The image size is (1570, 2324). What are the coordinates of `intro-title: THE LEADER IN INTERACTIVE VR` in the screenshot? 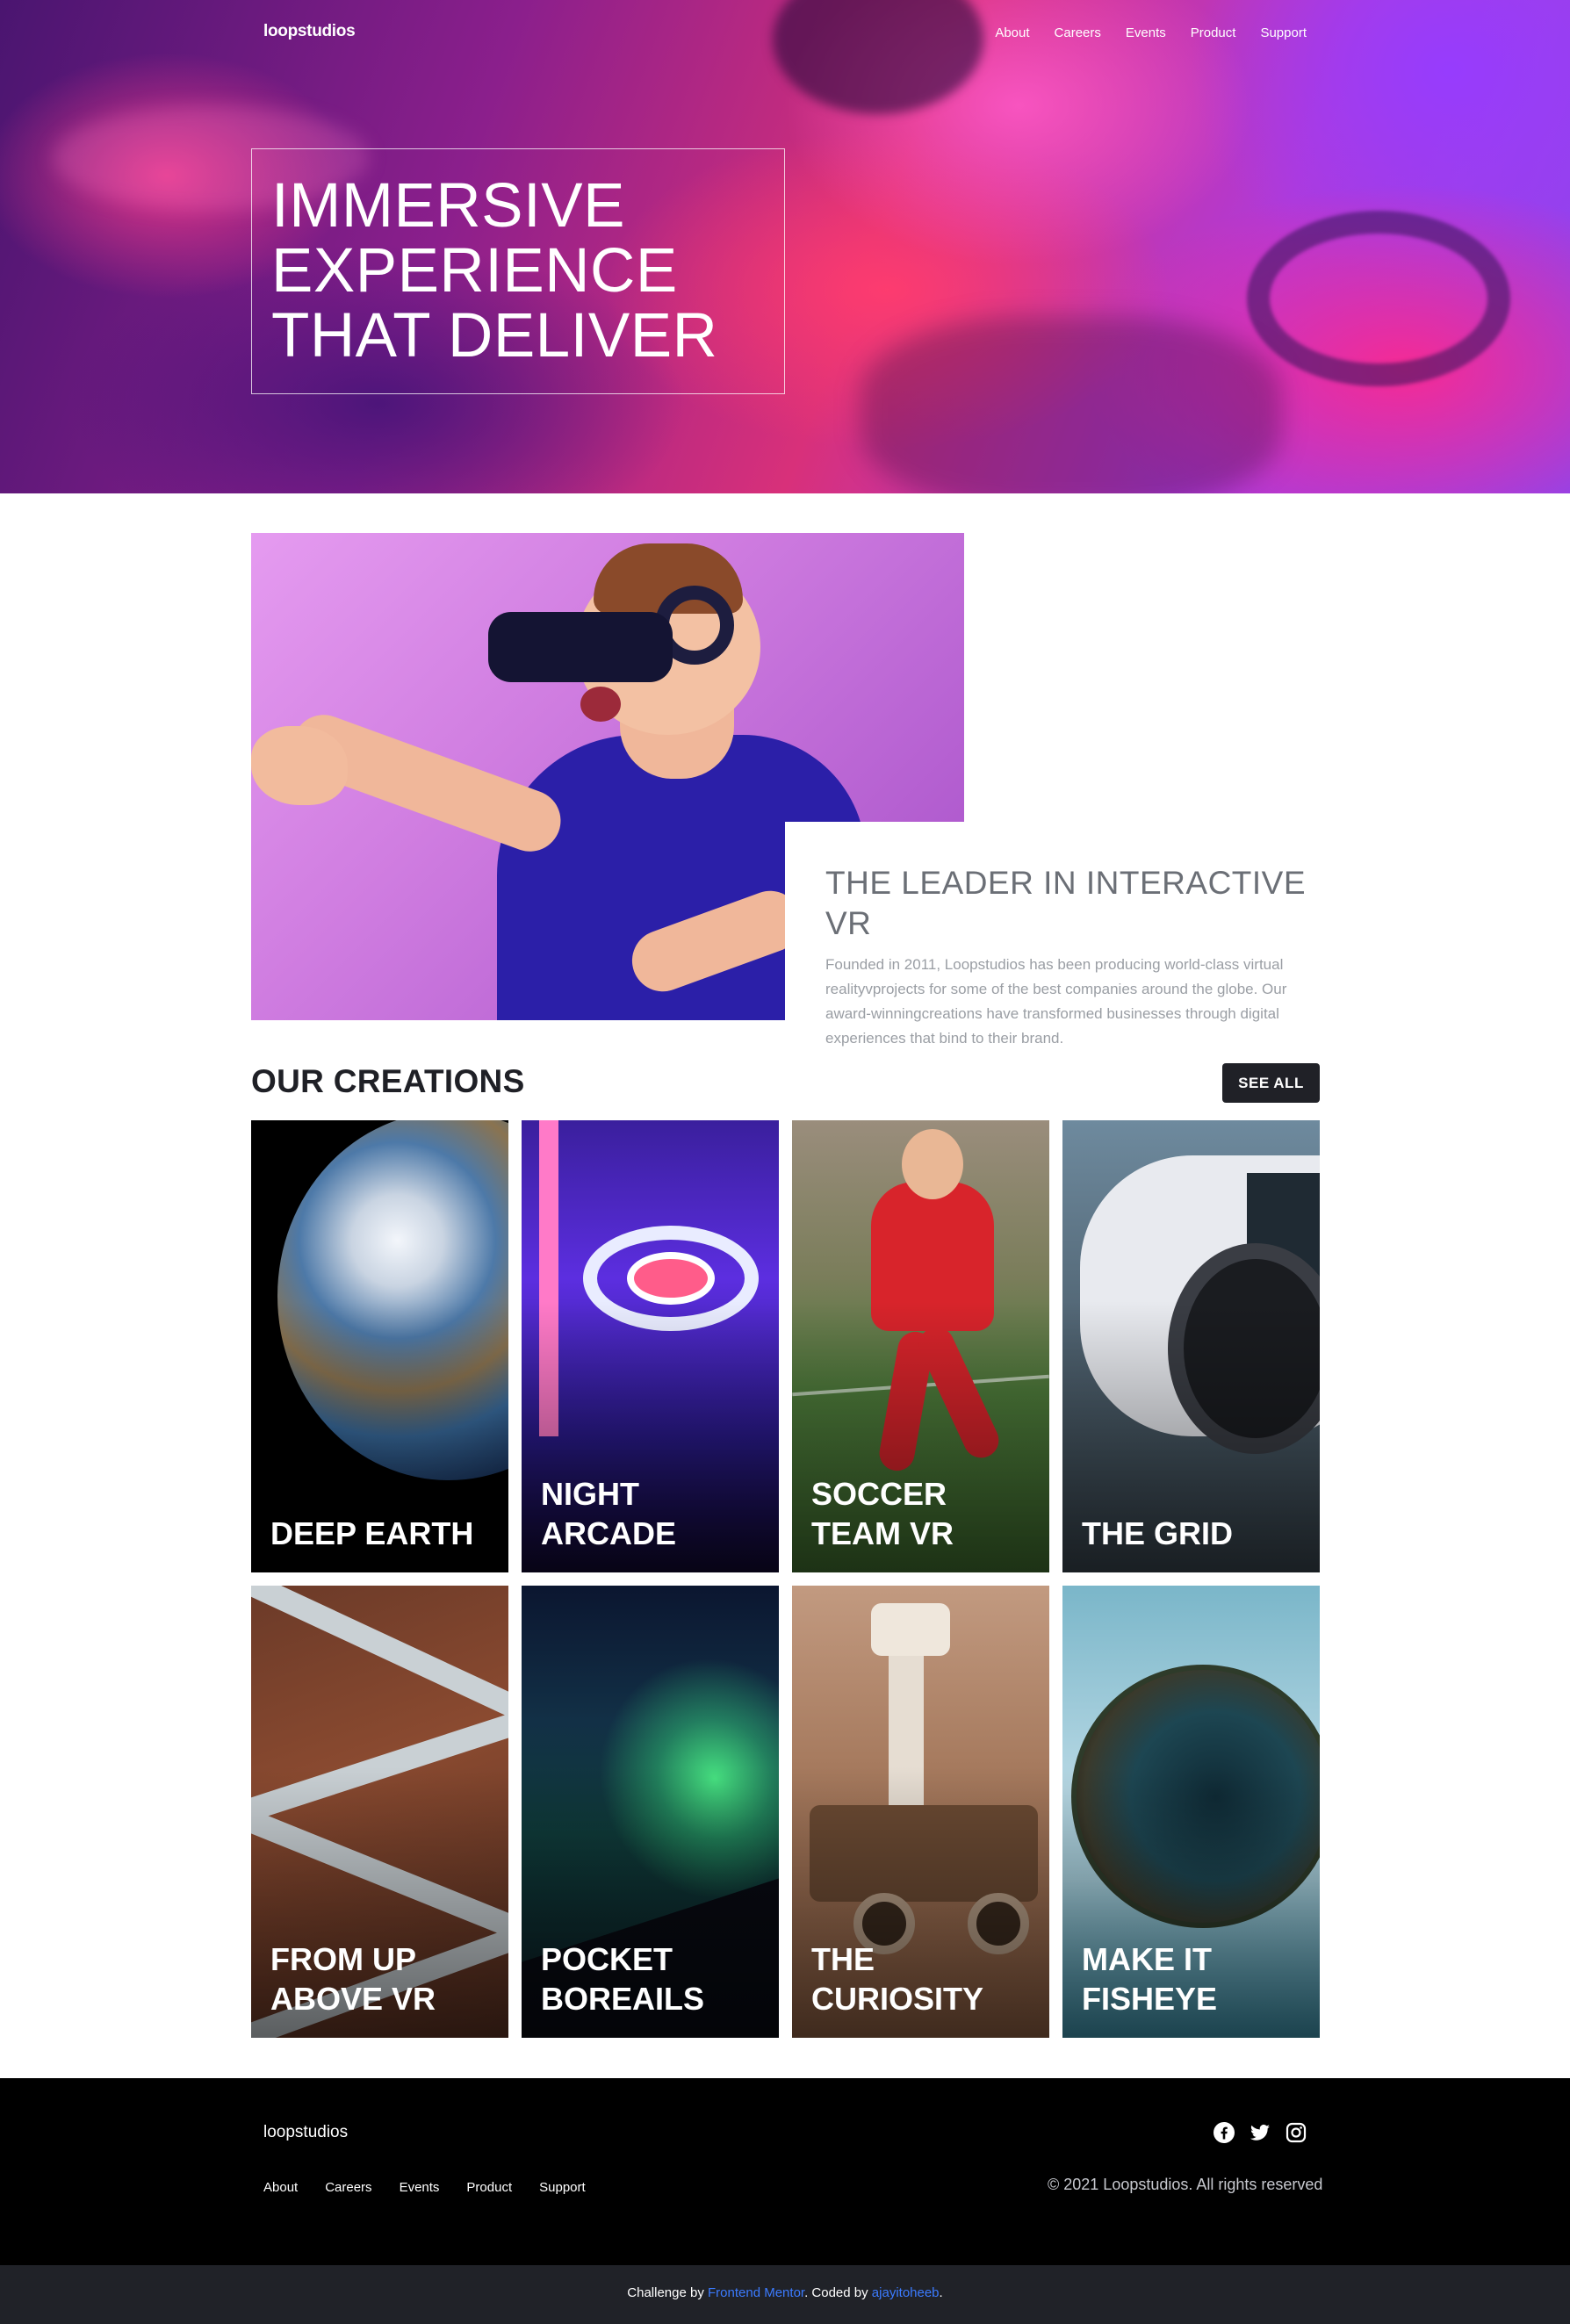 It's located at (1066, 903).